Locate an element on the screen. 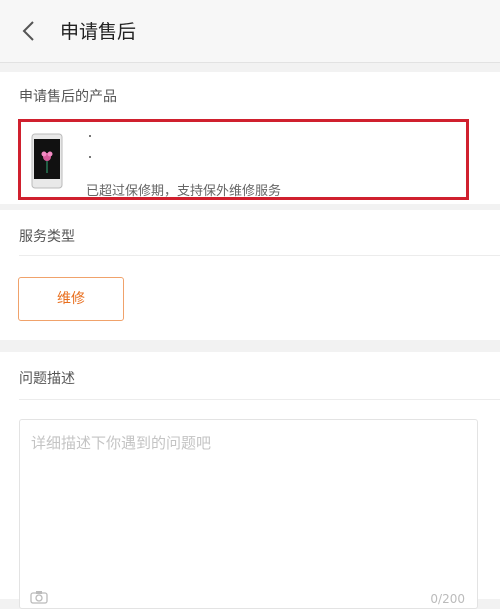 The height and width of the screenshot is (609, 500). camera-icon is located at coordinates (39, 597).